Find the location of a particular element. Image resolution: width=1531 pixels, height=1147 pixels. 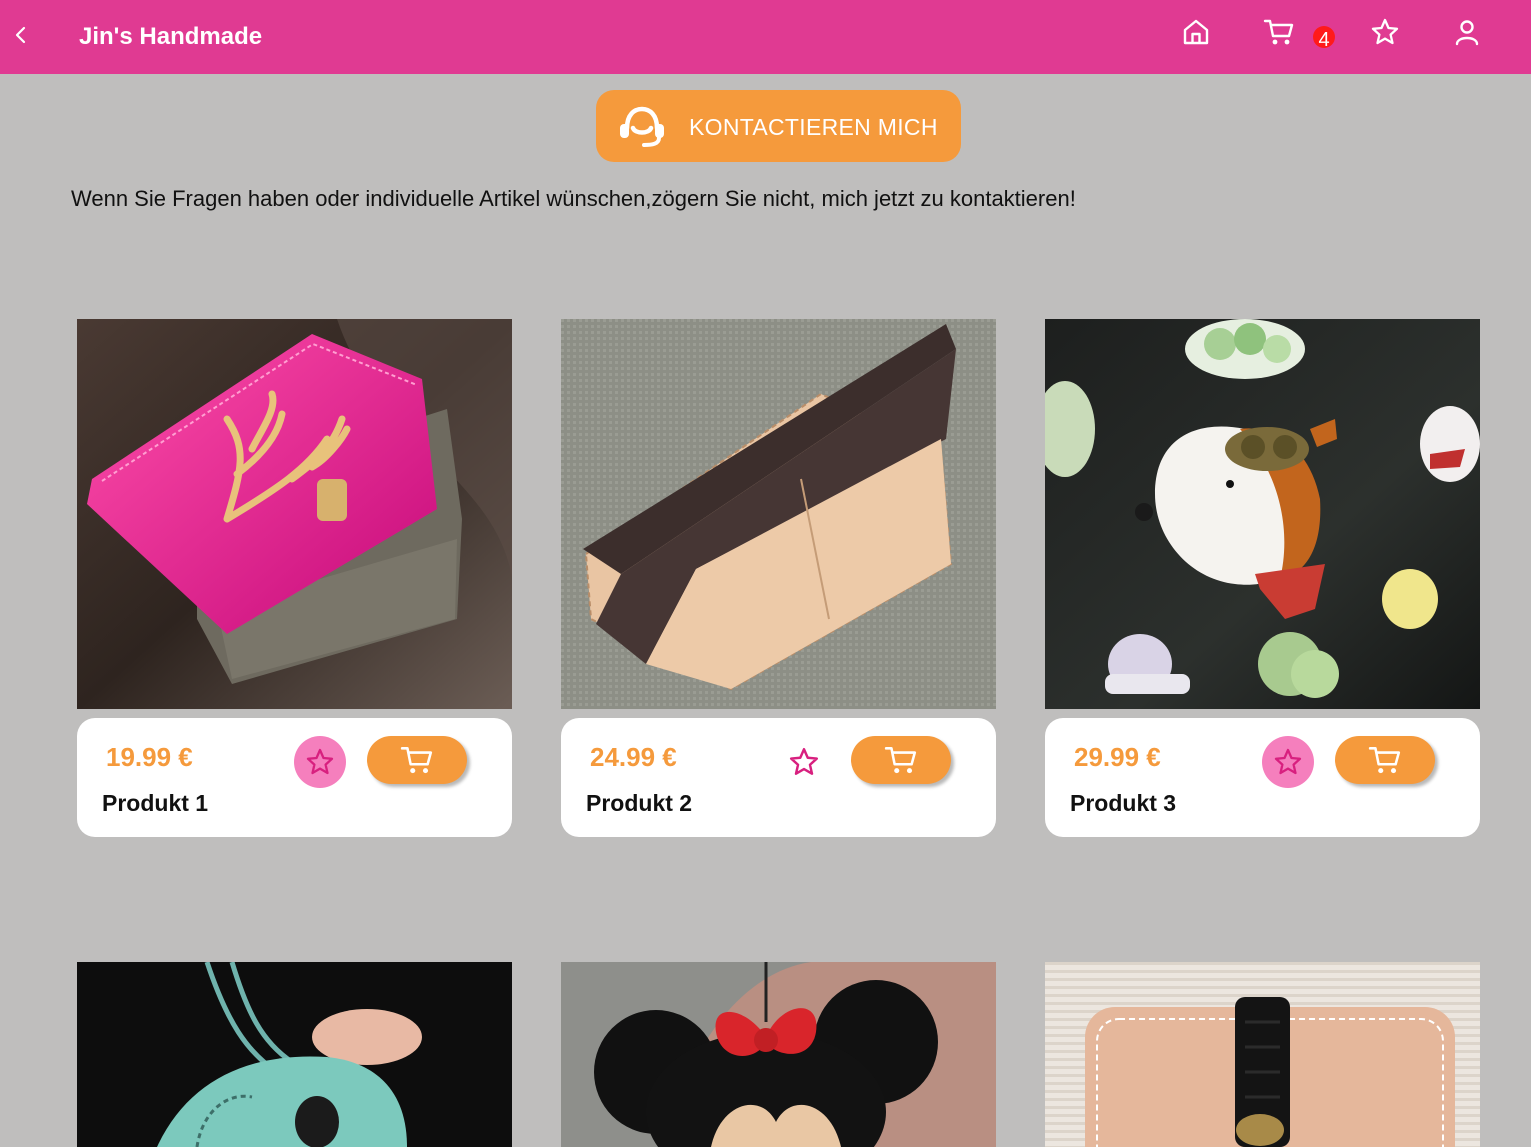

contact-button-label: KONTACTIEREN MICH is located at coordinates (813, 127).